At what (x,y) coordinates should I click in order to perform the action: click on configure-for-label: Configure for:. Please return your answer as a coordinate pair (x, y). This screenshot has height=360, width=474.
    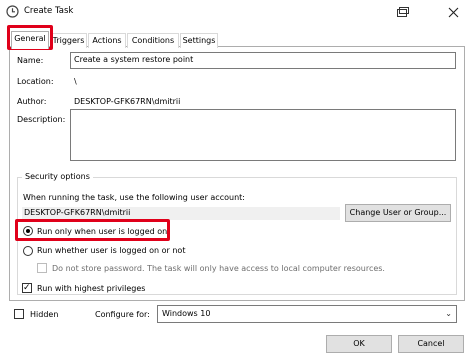
    Looking at the image, I should click on (122, 314).